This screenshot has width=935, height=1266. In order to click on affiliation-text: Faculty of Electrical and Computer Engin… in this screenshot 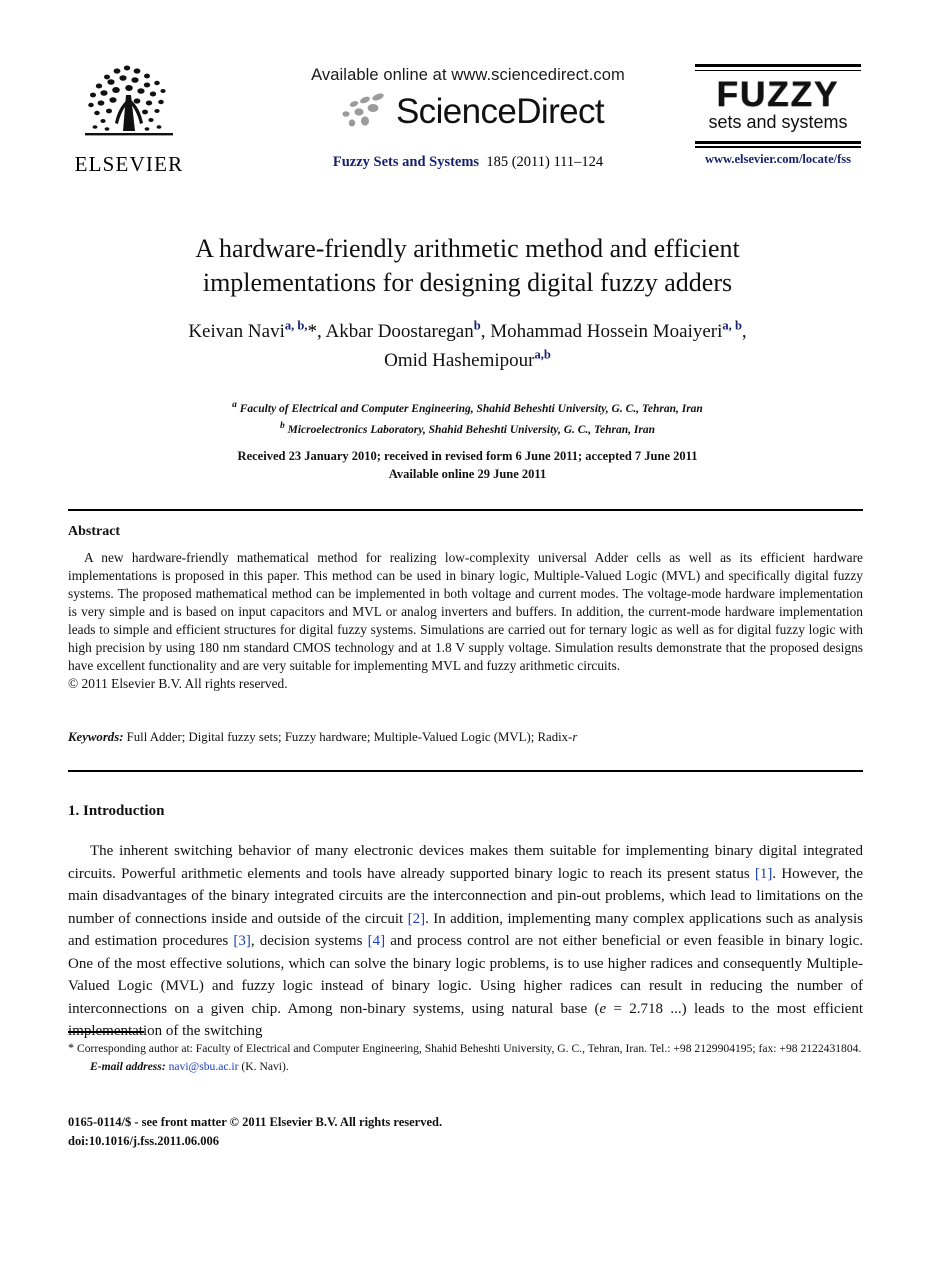, I will do `click(471, 408)`.